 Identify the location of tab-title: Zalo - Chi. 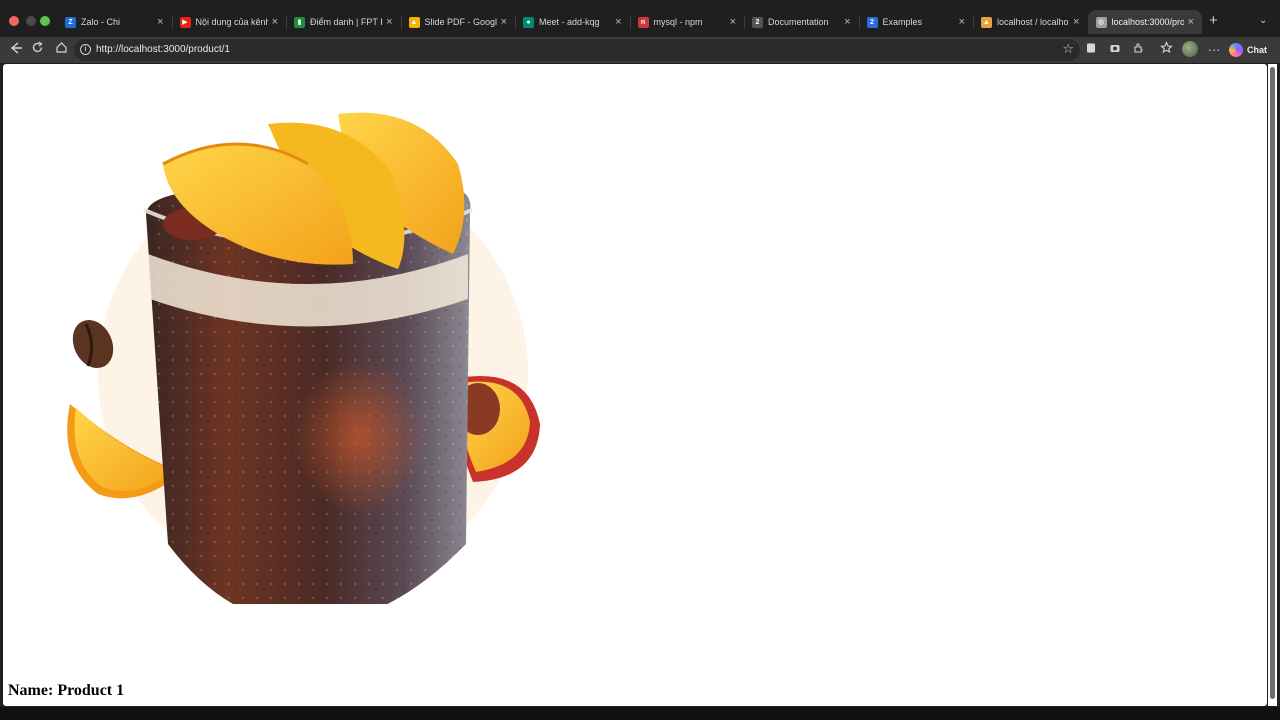
(101, 22).